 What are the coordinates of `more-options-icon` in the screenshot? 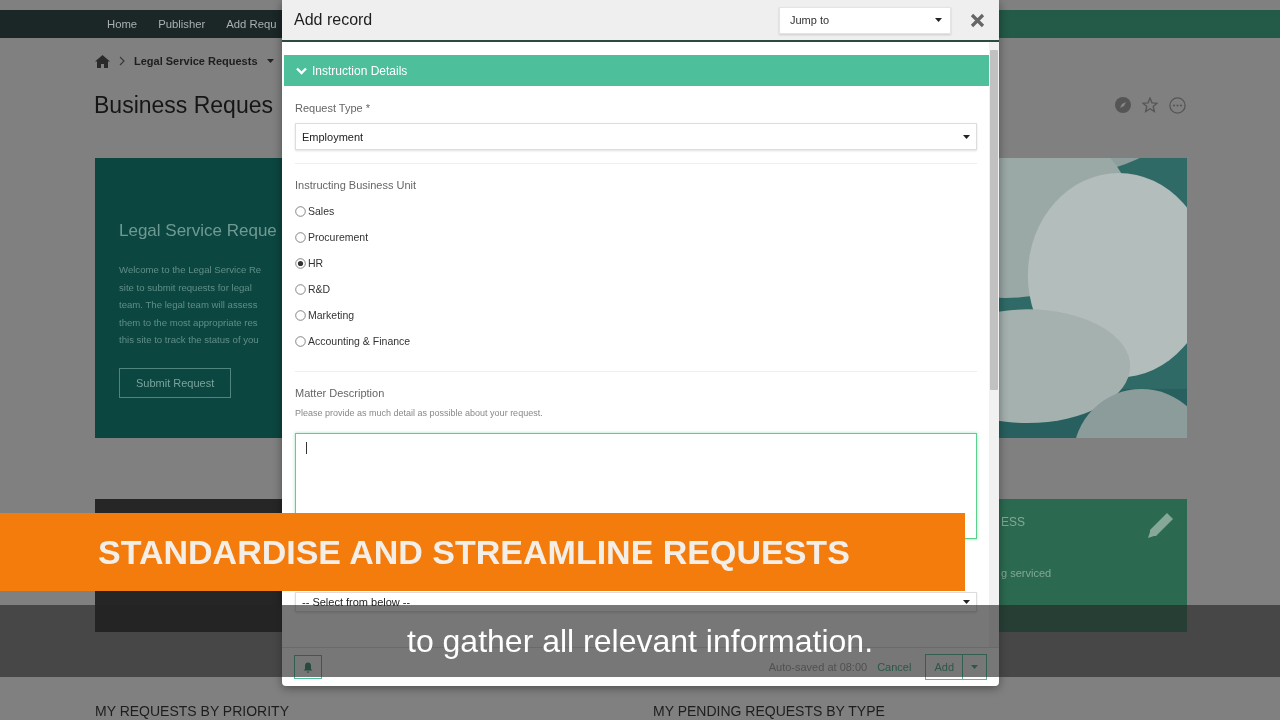 It's located at (1177, 105).